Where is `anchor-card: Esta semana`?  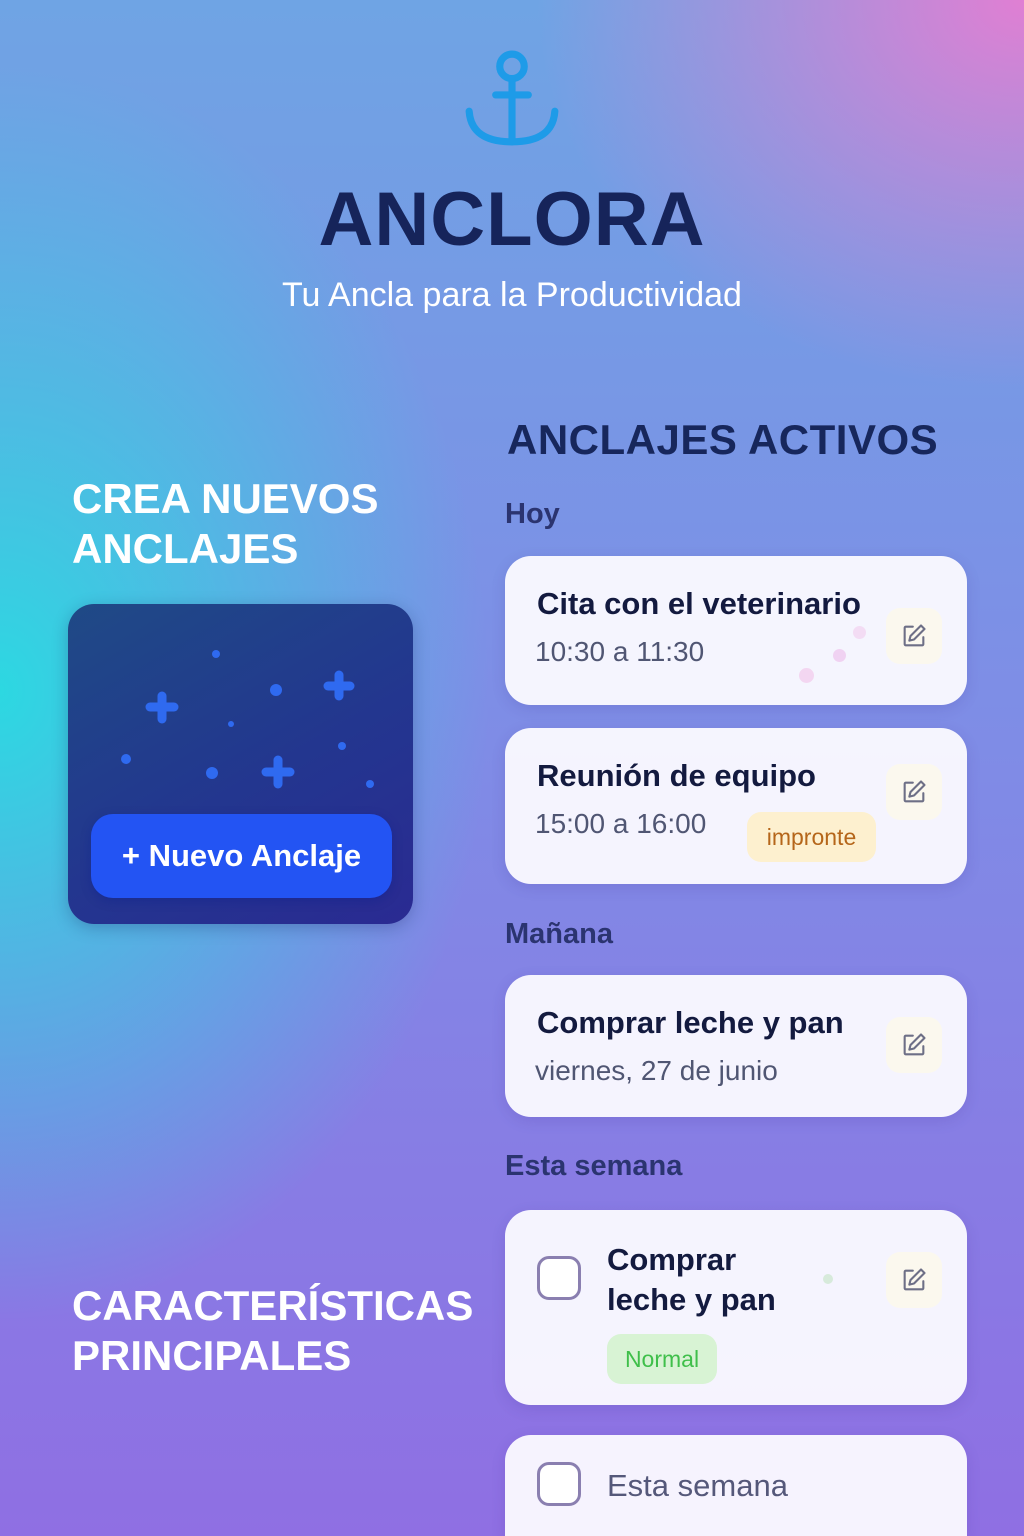 anchor-card: Esta semana is located at coordinates (736, 1485).